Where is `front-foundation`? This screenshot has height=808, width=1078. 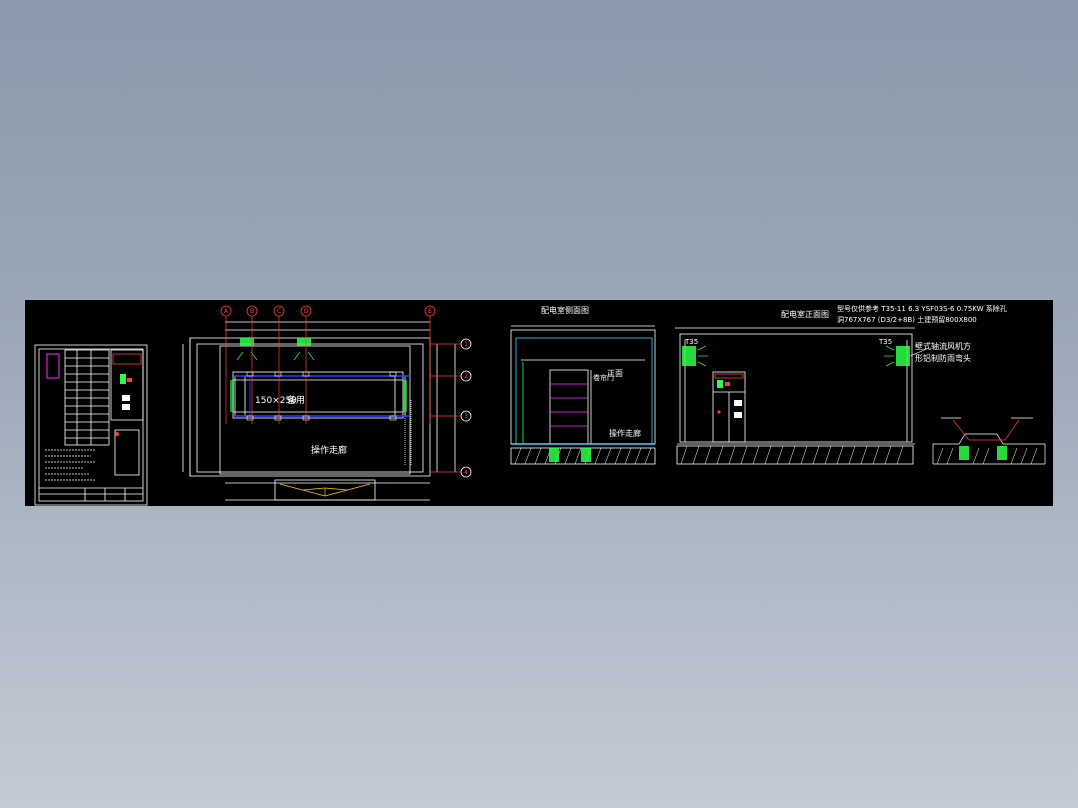 front-foundation is located at coordinates (792, 455).